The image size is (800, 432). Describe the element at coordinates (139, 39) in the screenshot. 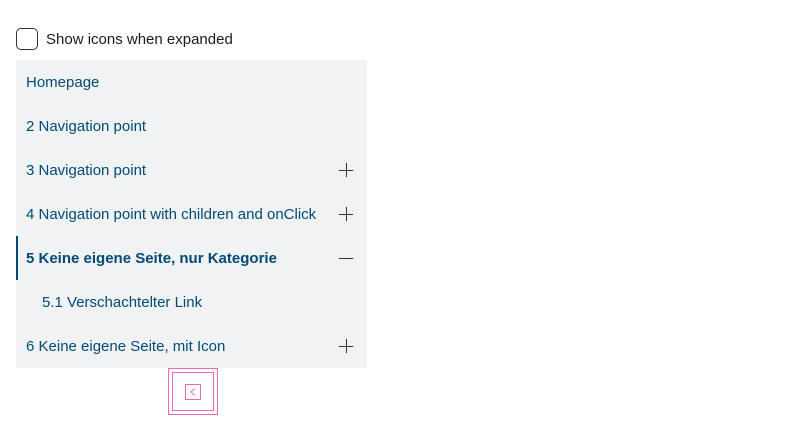

I see `show-icons-label: Show icons when expanded` at that location.